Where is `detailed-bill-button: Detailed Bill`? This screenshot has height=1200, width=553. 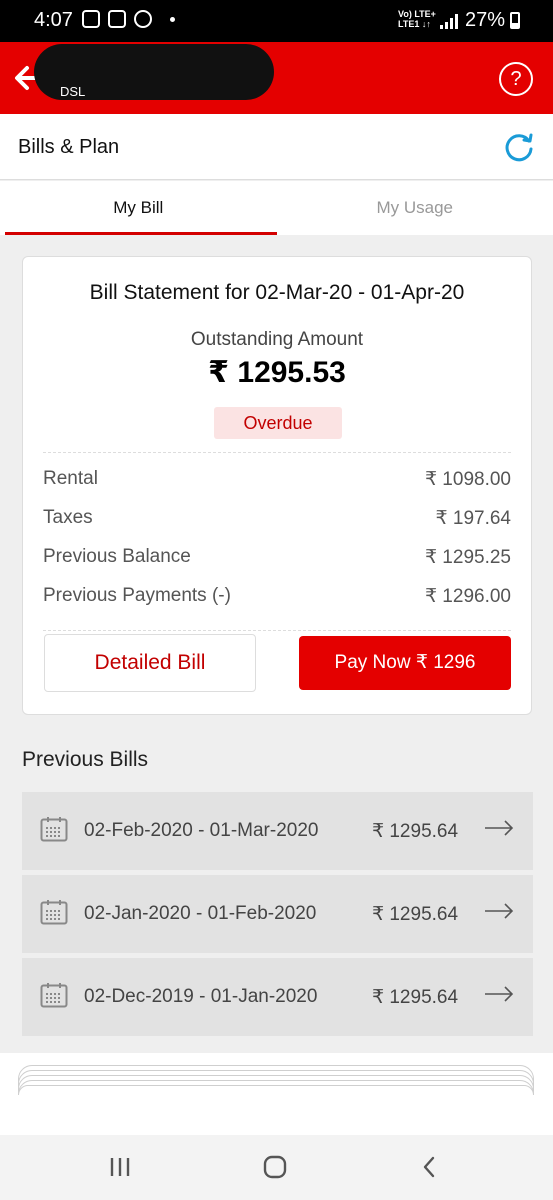 detailed-bill-button: Detailed Bill is located at coordinates (150, 663).